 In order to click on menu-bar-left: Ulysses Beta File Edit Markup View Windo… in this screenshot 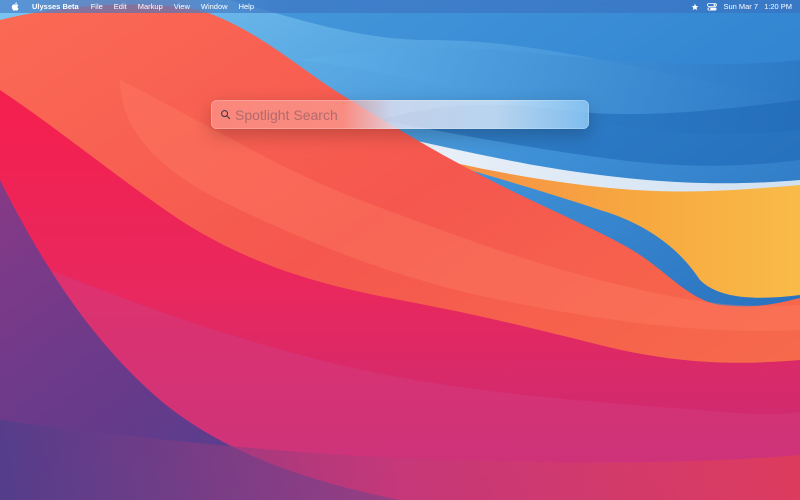, I will do `click(132, 6)`.